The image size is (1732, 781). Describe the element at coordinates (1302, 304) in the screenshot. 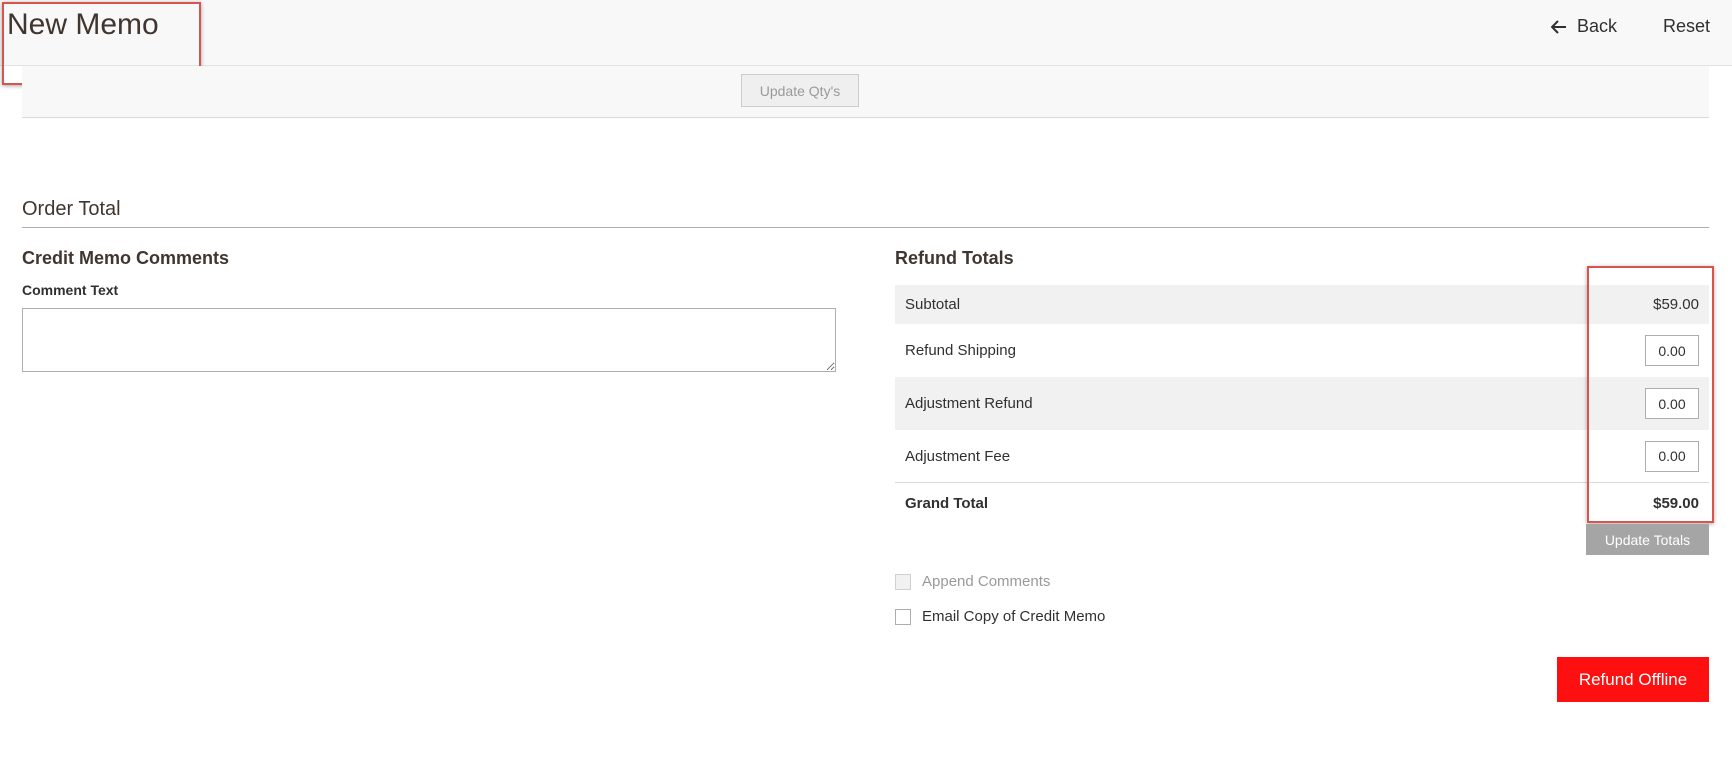

I see `subtotal-row: Subtotal $59.00` at that location.